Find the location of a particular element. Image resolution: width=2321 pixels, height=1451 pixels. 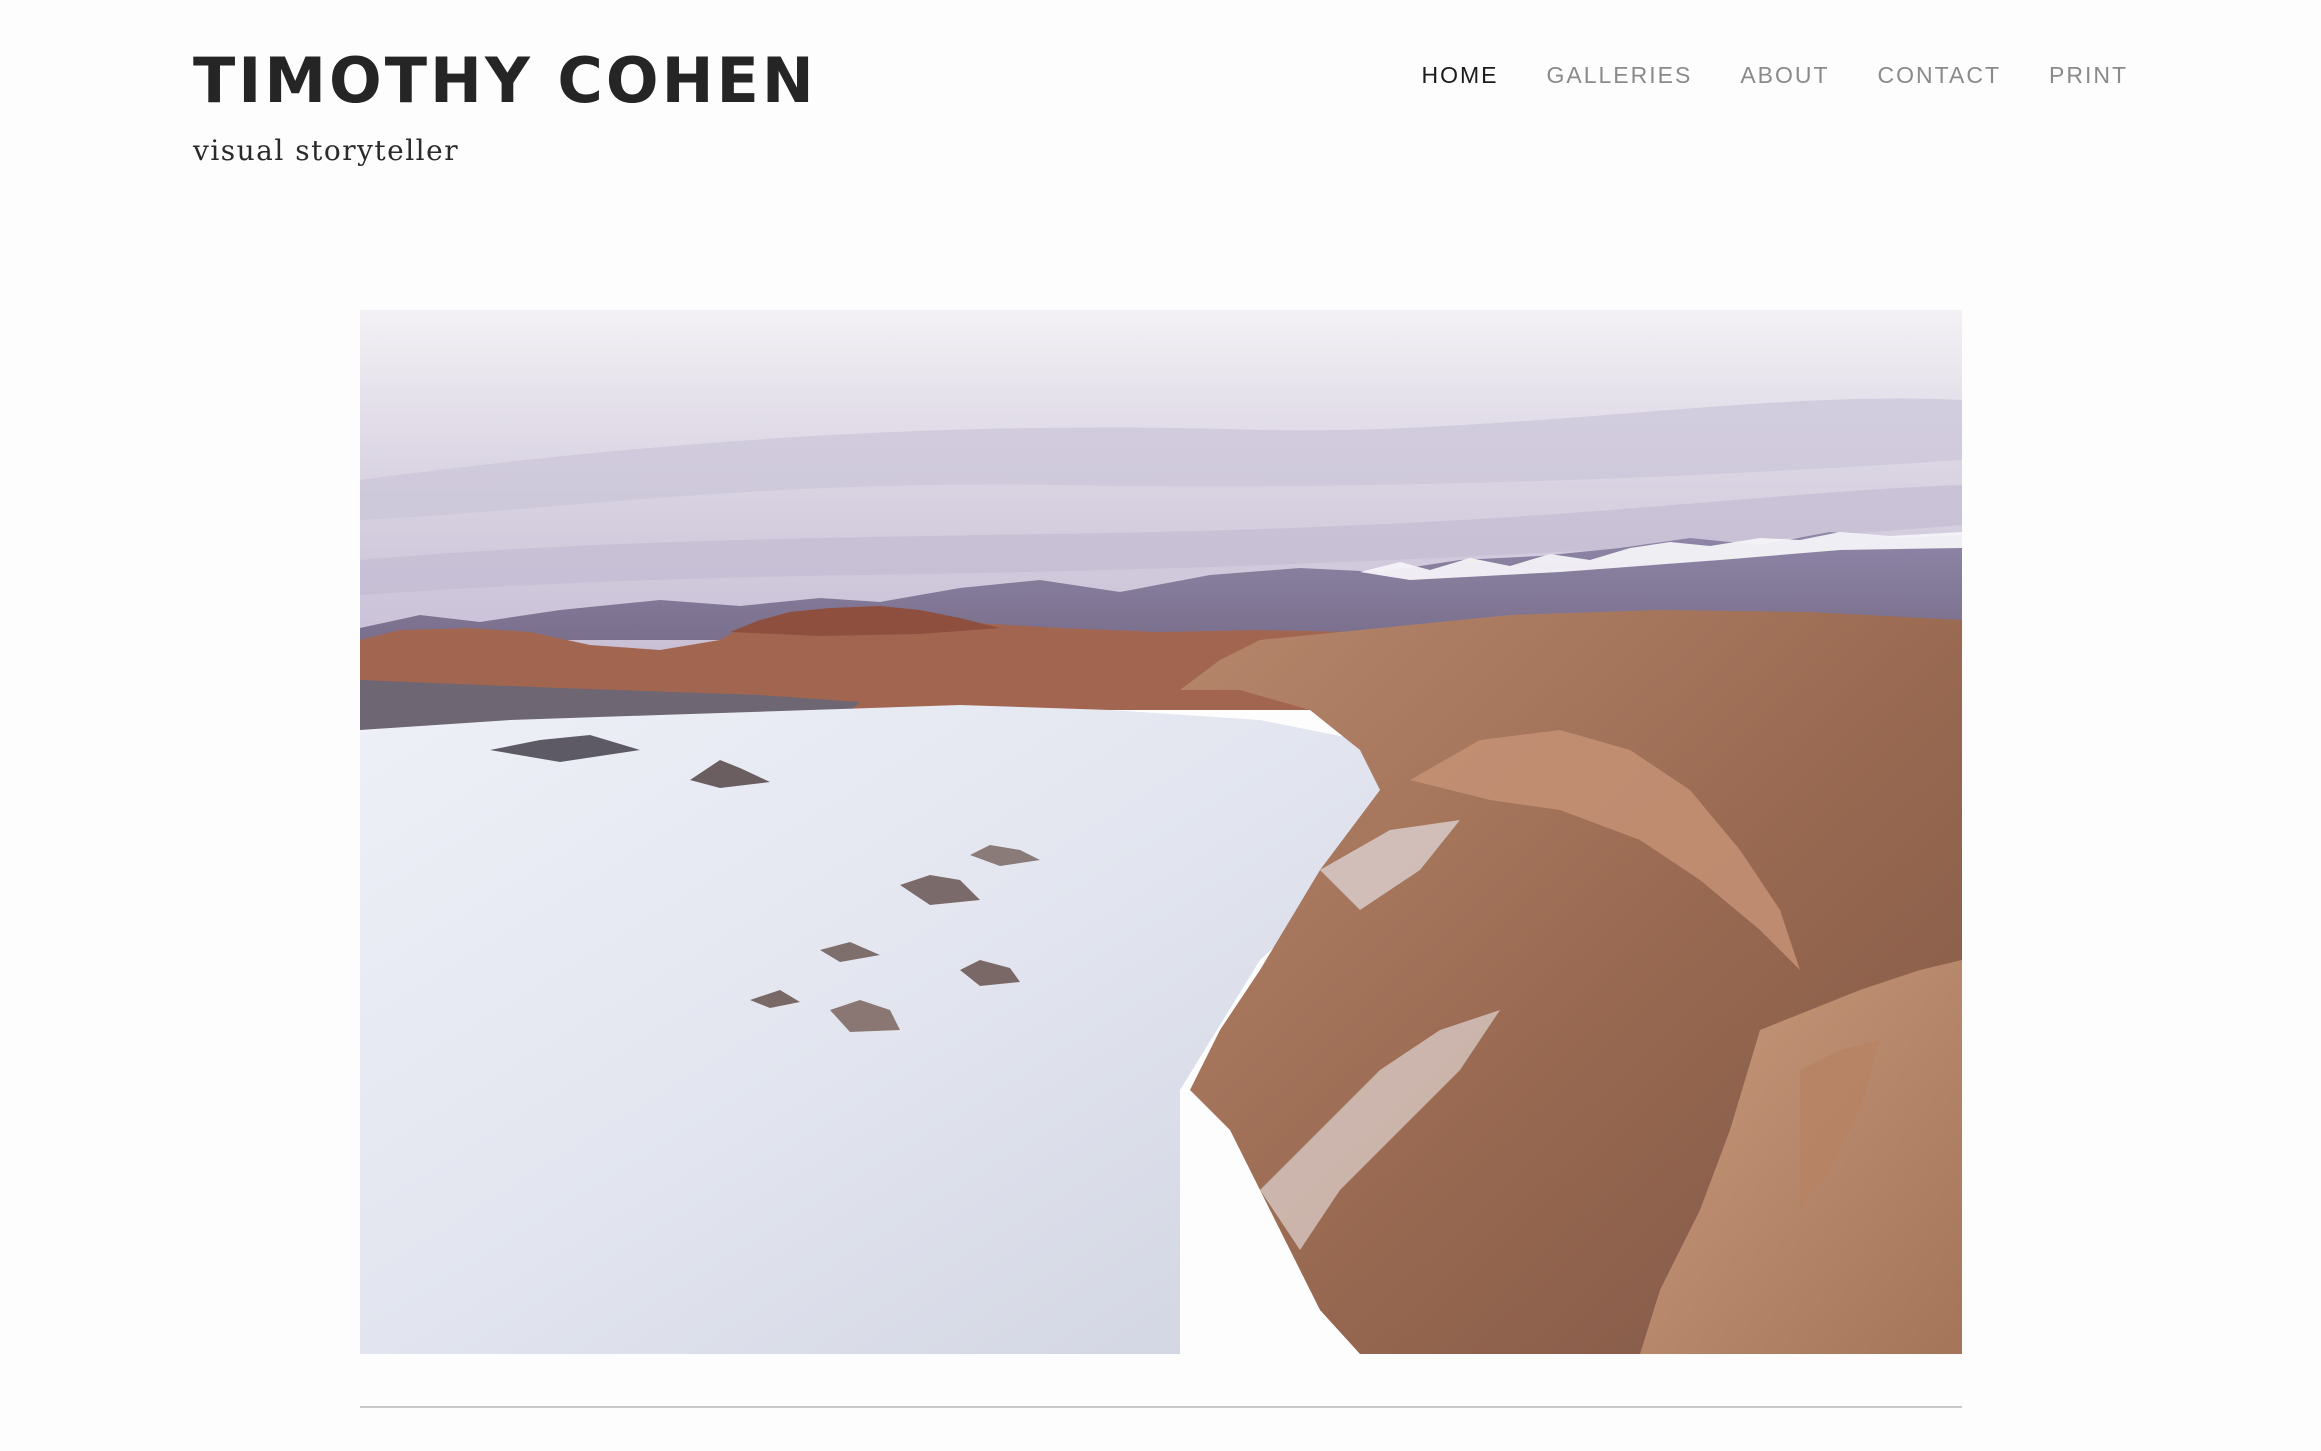

nav-print-link: PRINT is located at coordinates (2088, 75).